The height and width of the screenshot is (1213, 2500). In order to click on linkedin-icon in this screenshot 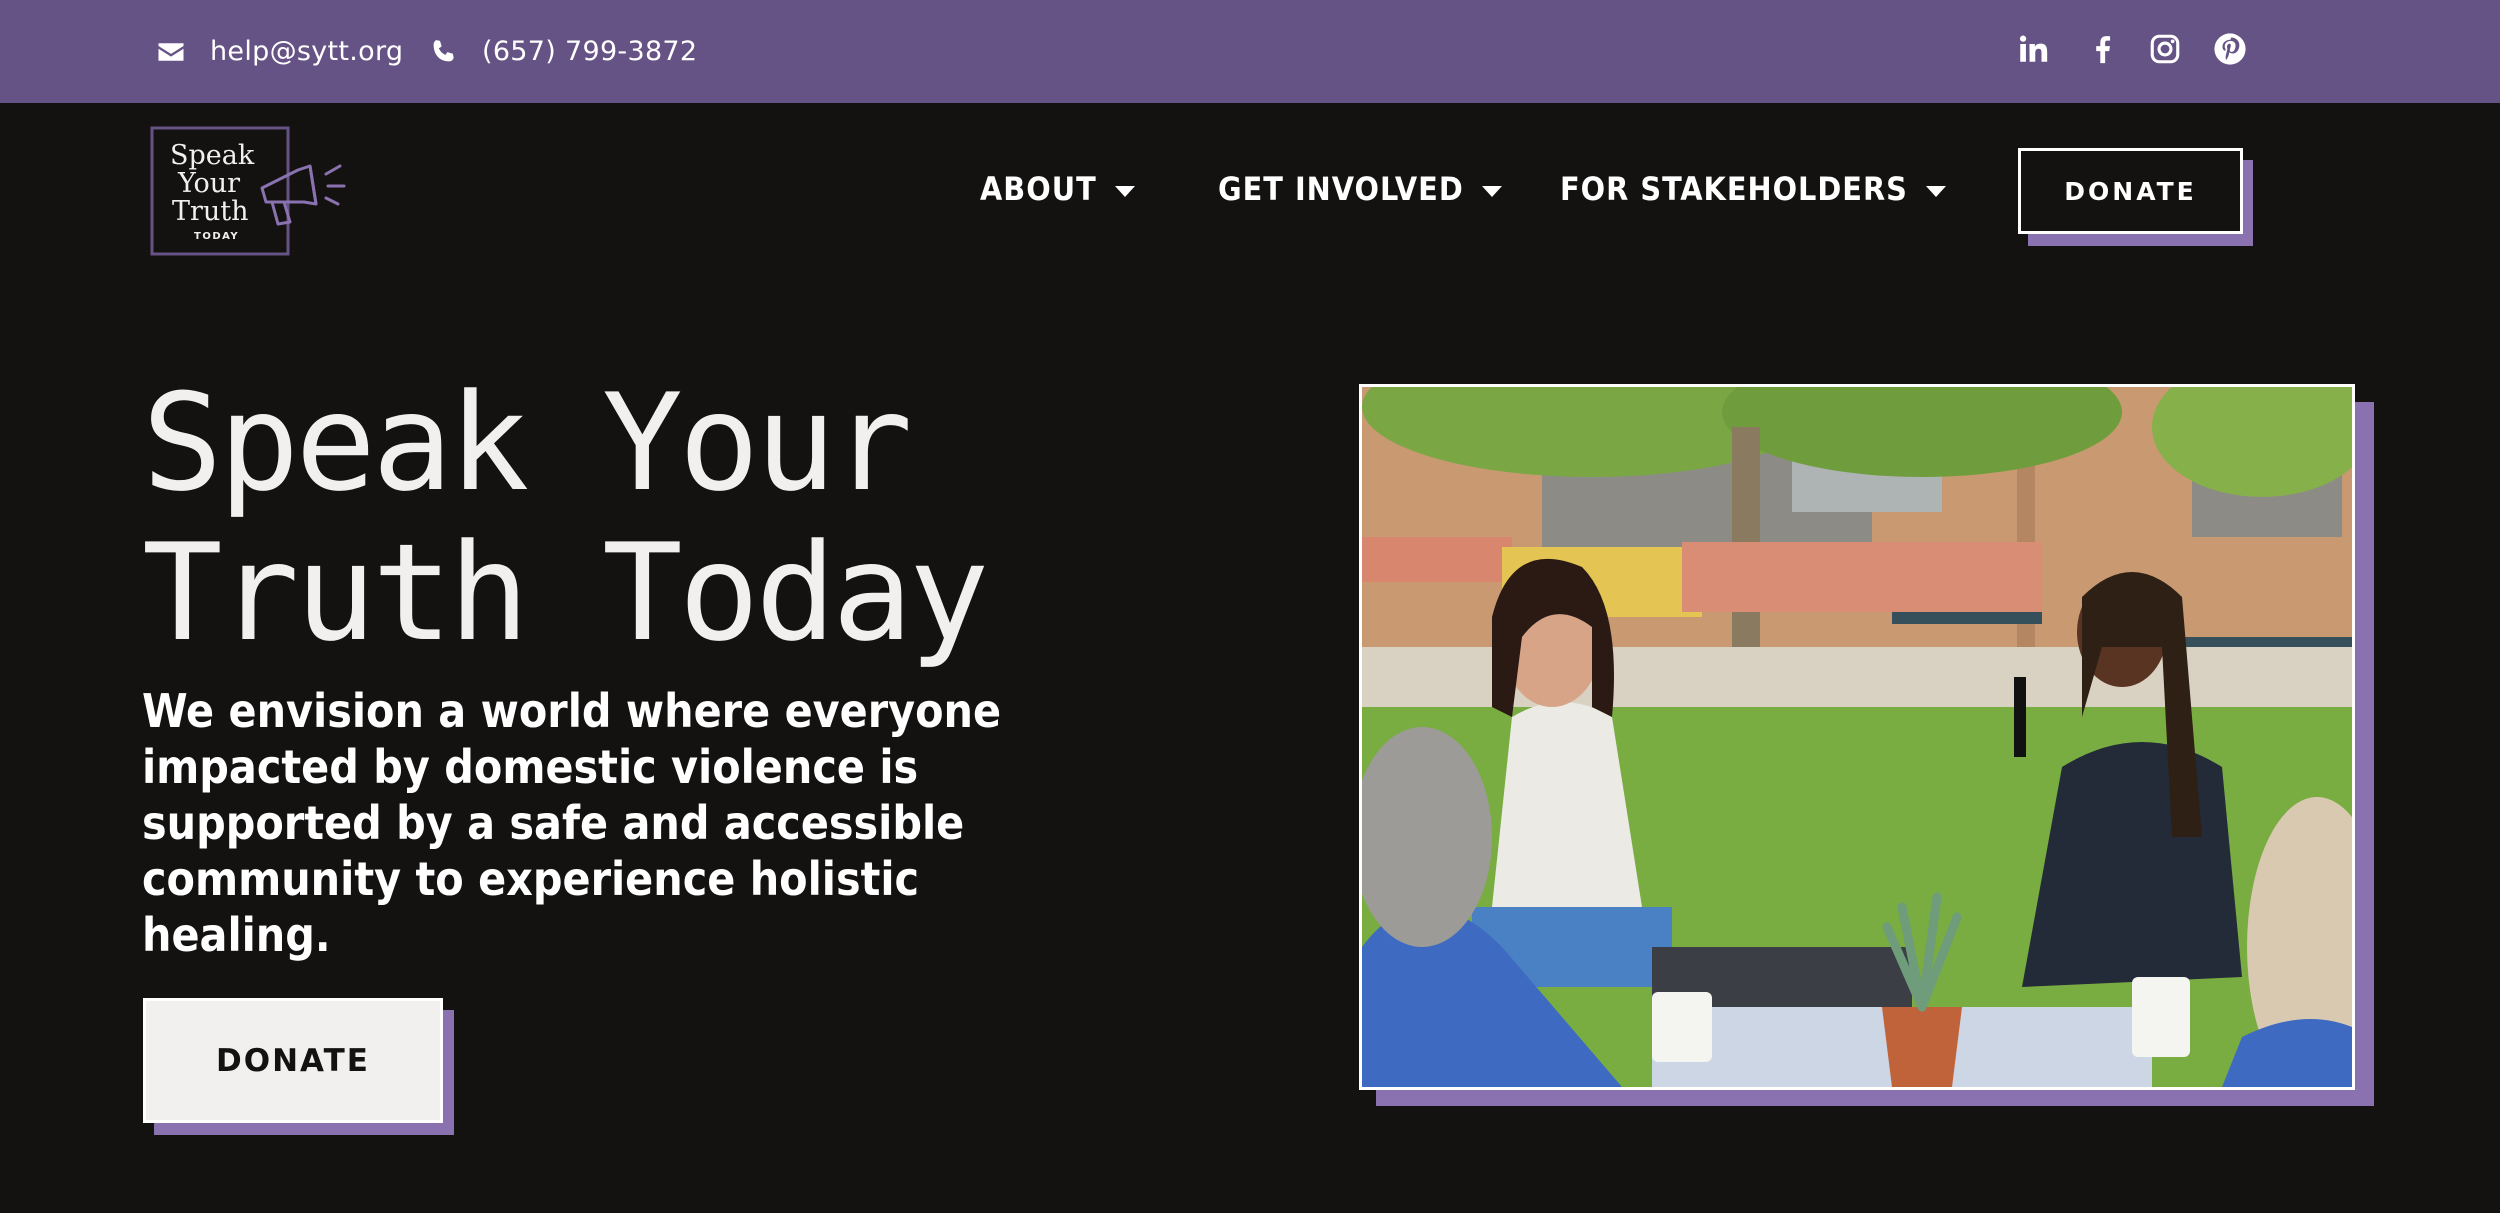, I will do `click(2033, 48)`.